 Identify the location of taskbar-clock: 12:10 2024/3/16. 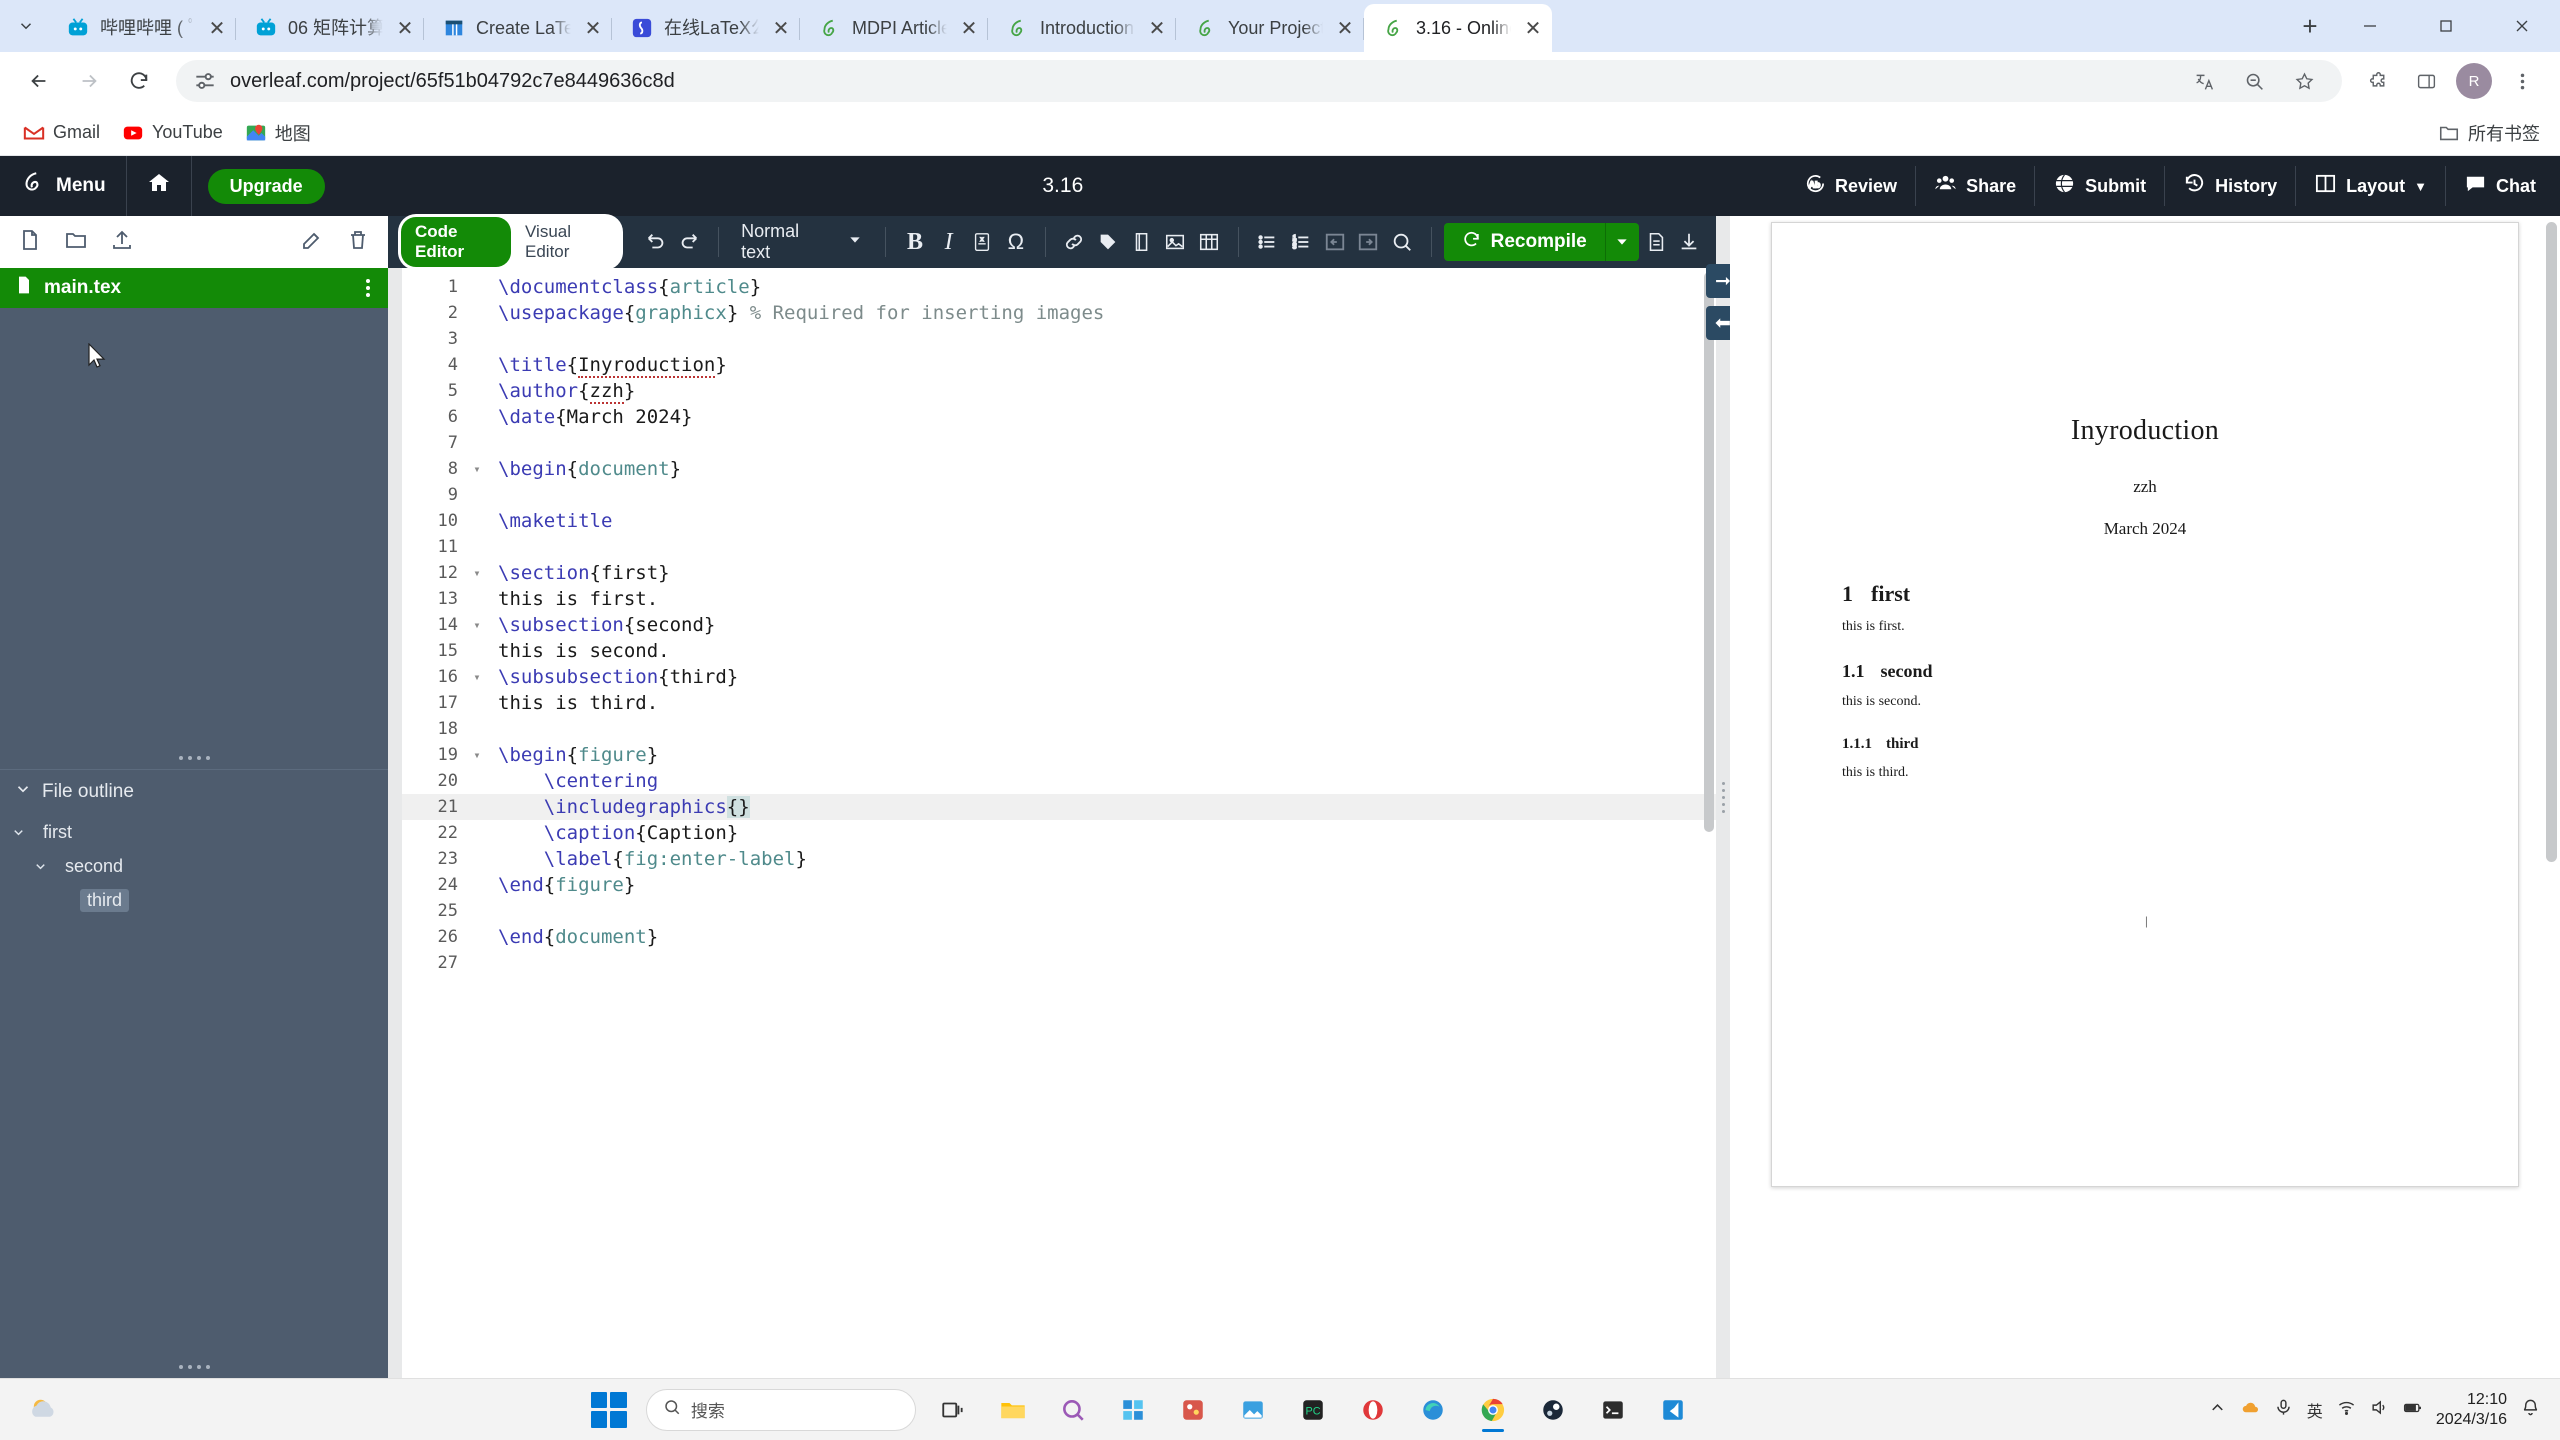
(2471, 1410).